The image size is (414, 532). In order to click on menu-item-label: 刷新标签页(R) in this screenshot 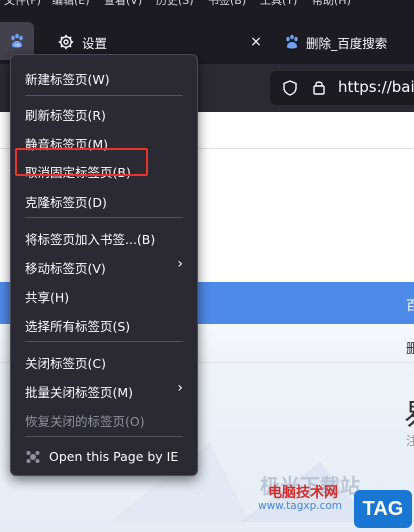, I will do `click(65, 115)`.